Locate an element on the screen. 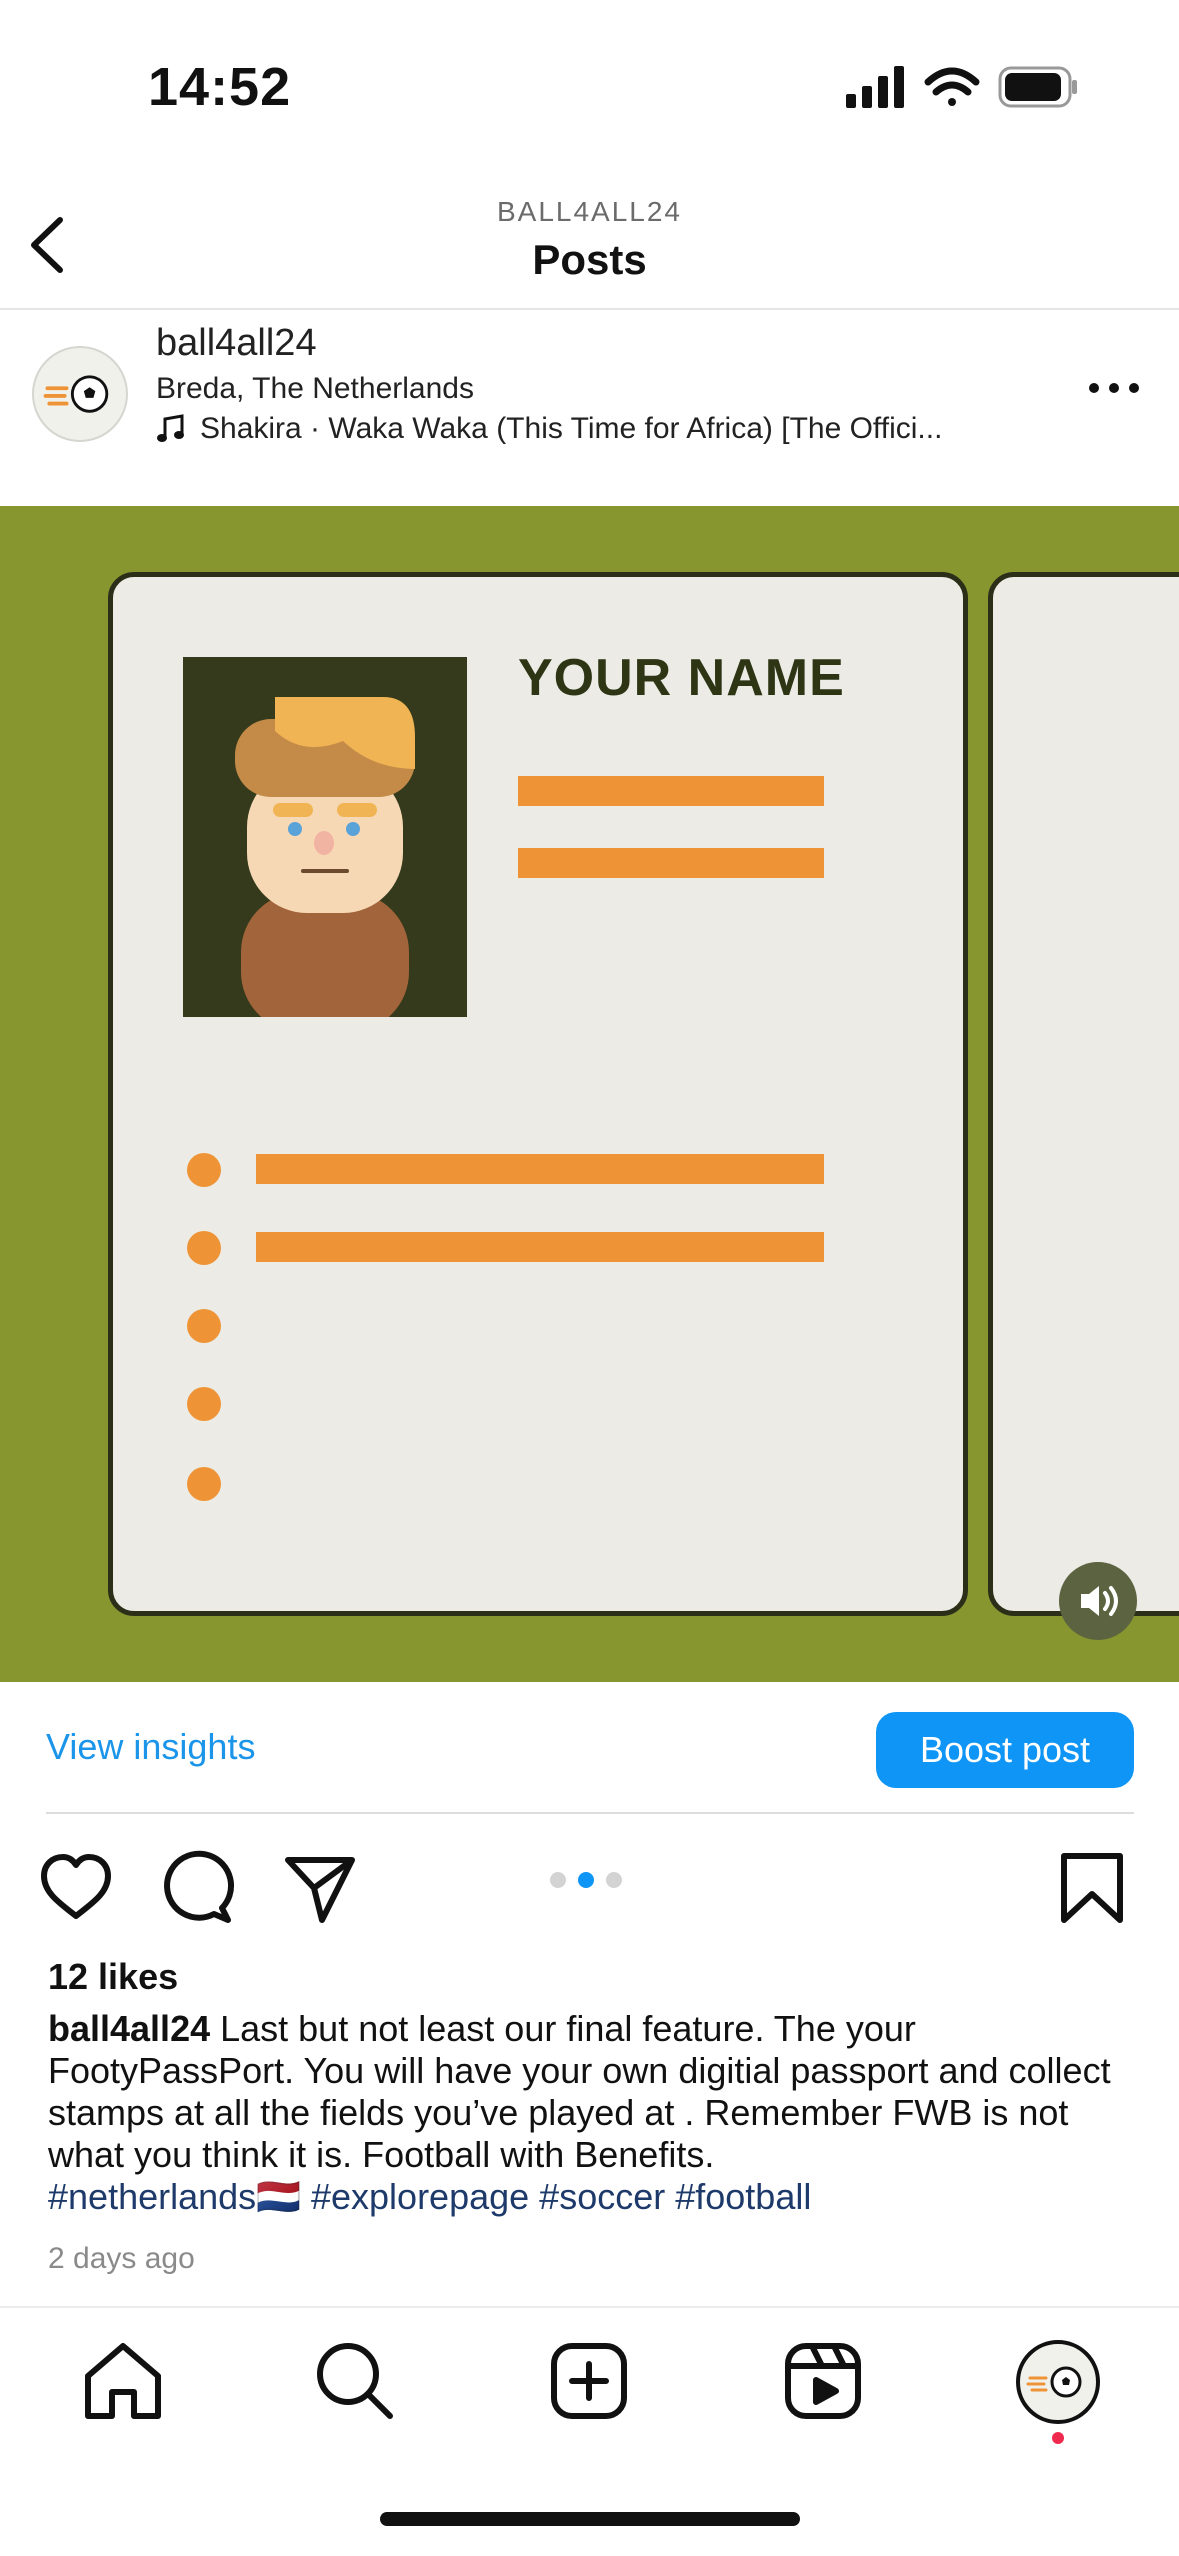  paper-plane-icon is located at coordinates (320, 1890).